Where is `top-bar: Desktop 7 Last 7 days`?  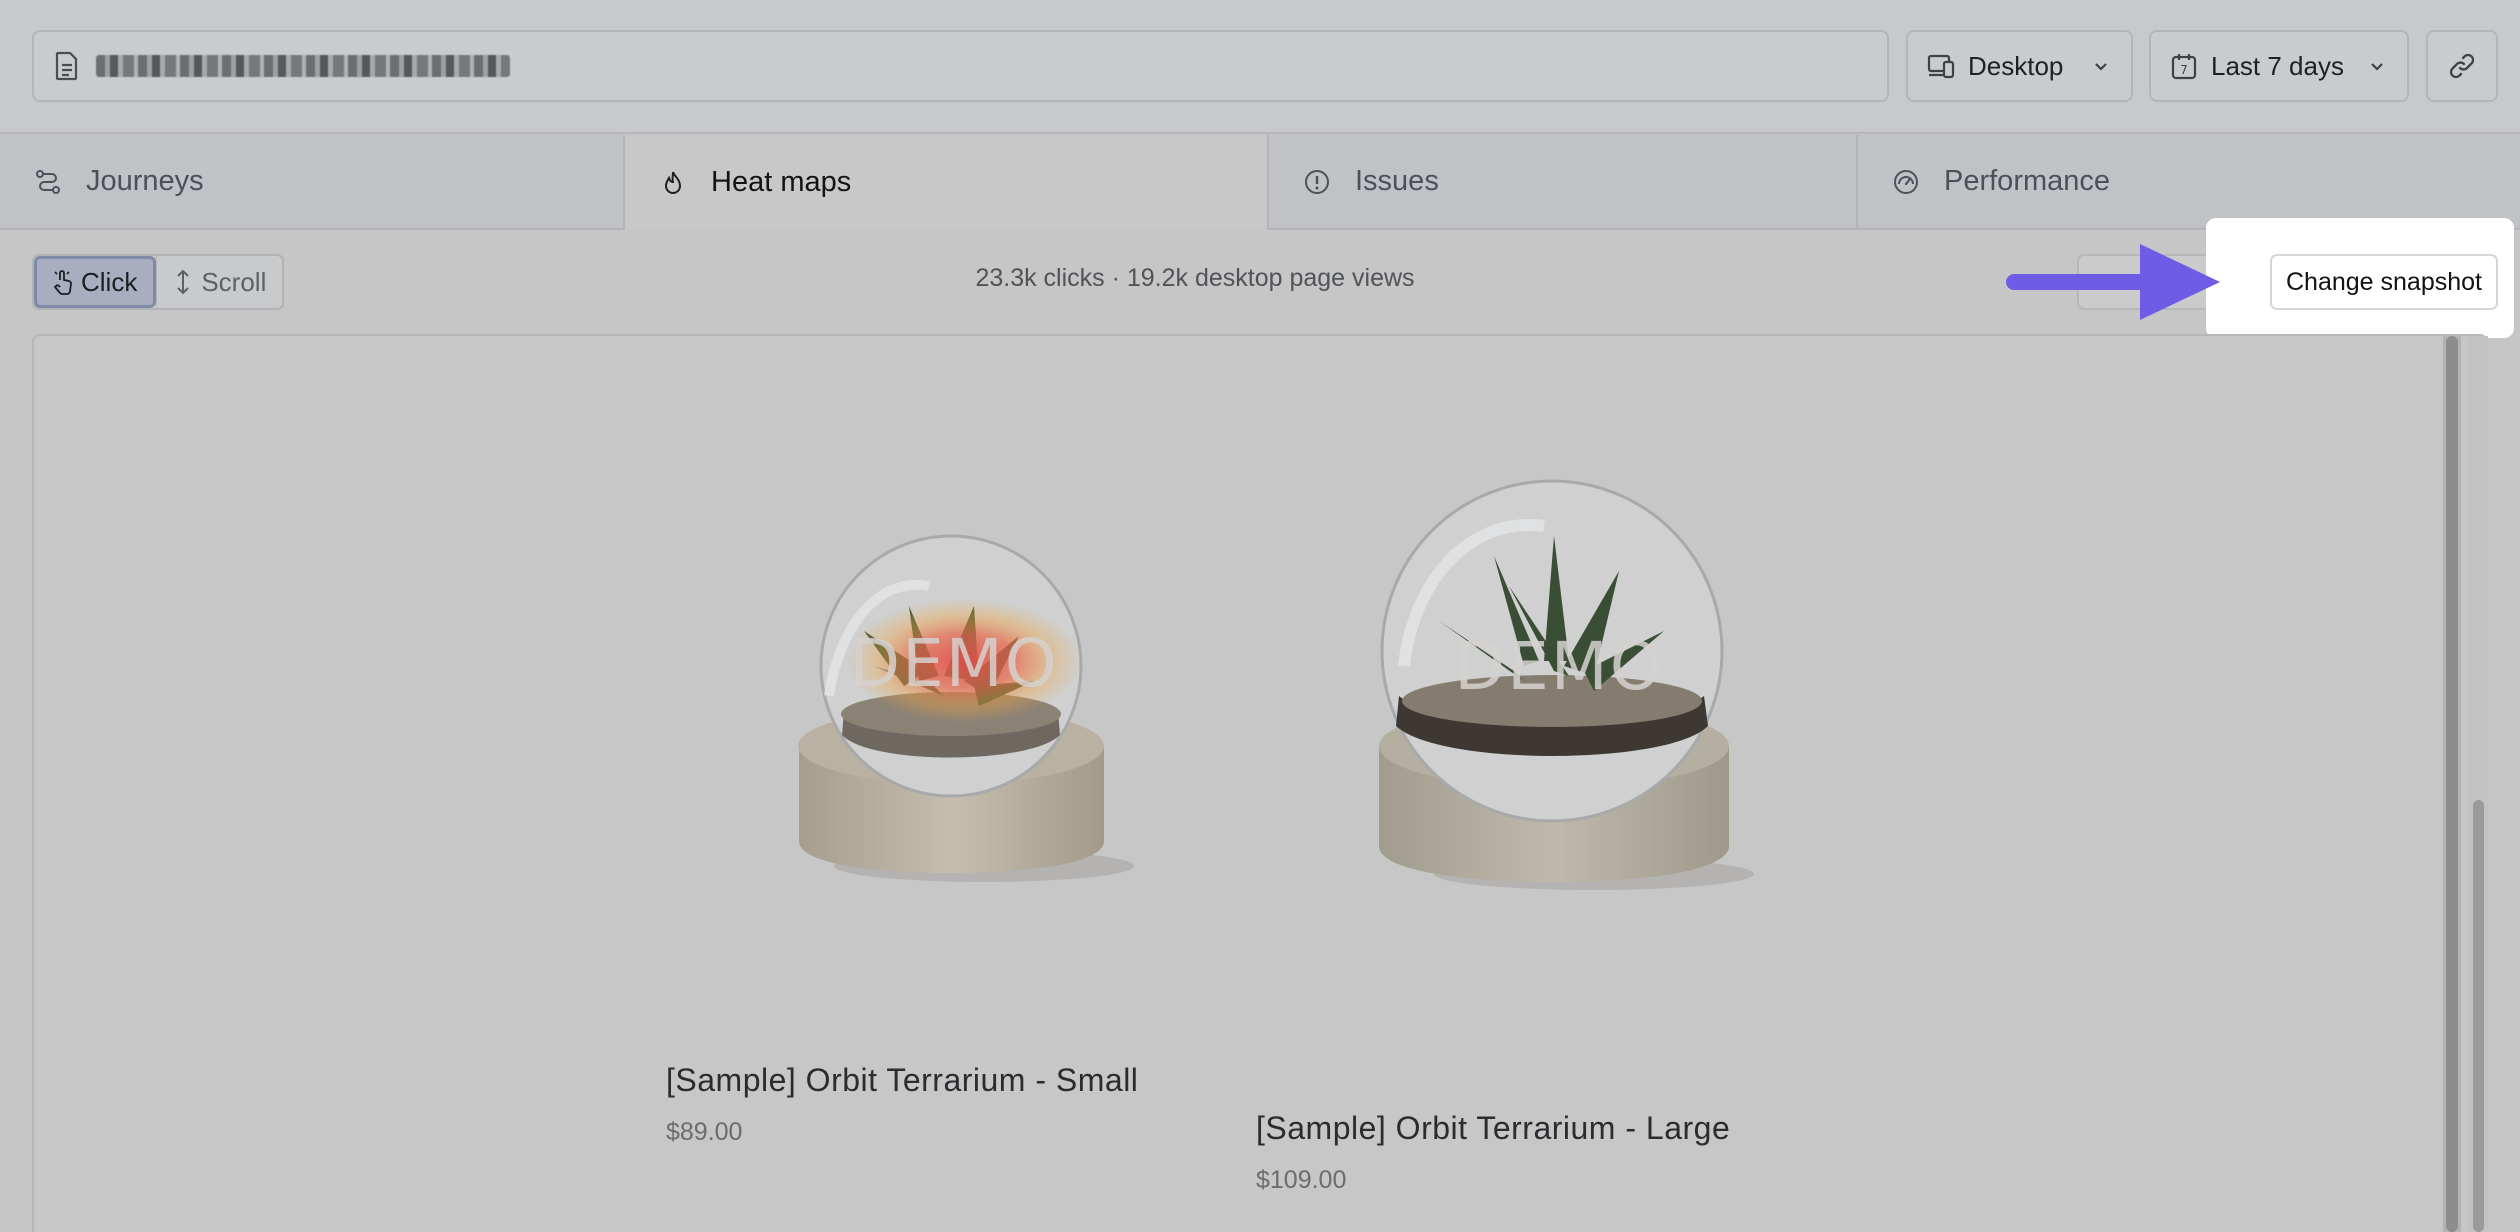 top-bar: Desktop 7 Last 7 days is located at coordinates (1260, 67).